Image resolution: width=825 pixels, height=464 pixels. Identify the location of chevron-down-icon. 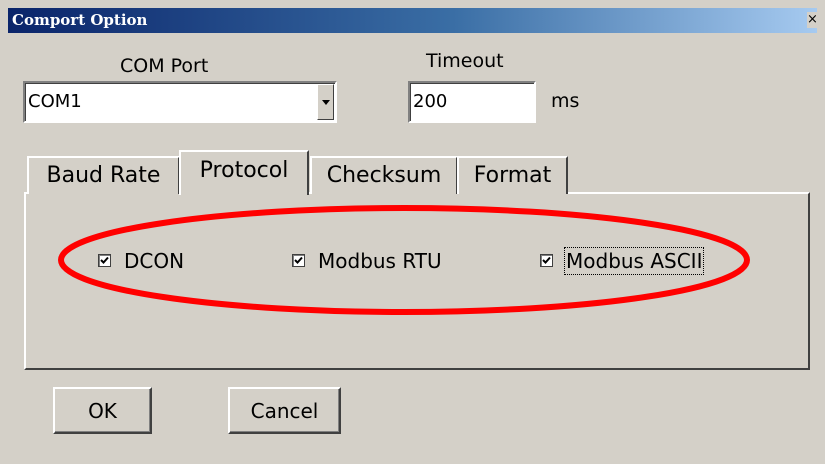
(325, 102).